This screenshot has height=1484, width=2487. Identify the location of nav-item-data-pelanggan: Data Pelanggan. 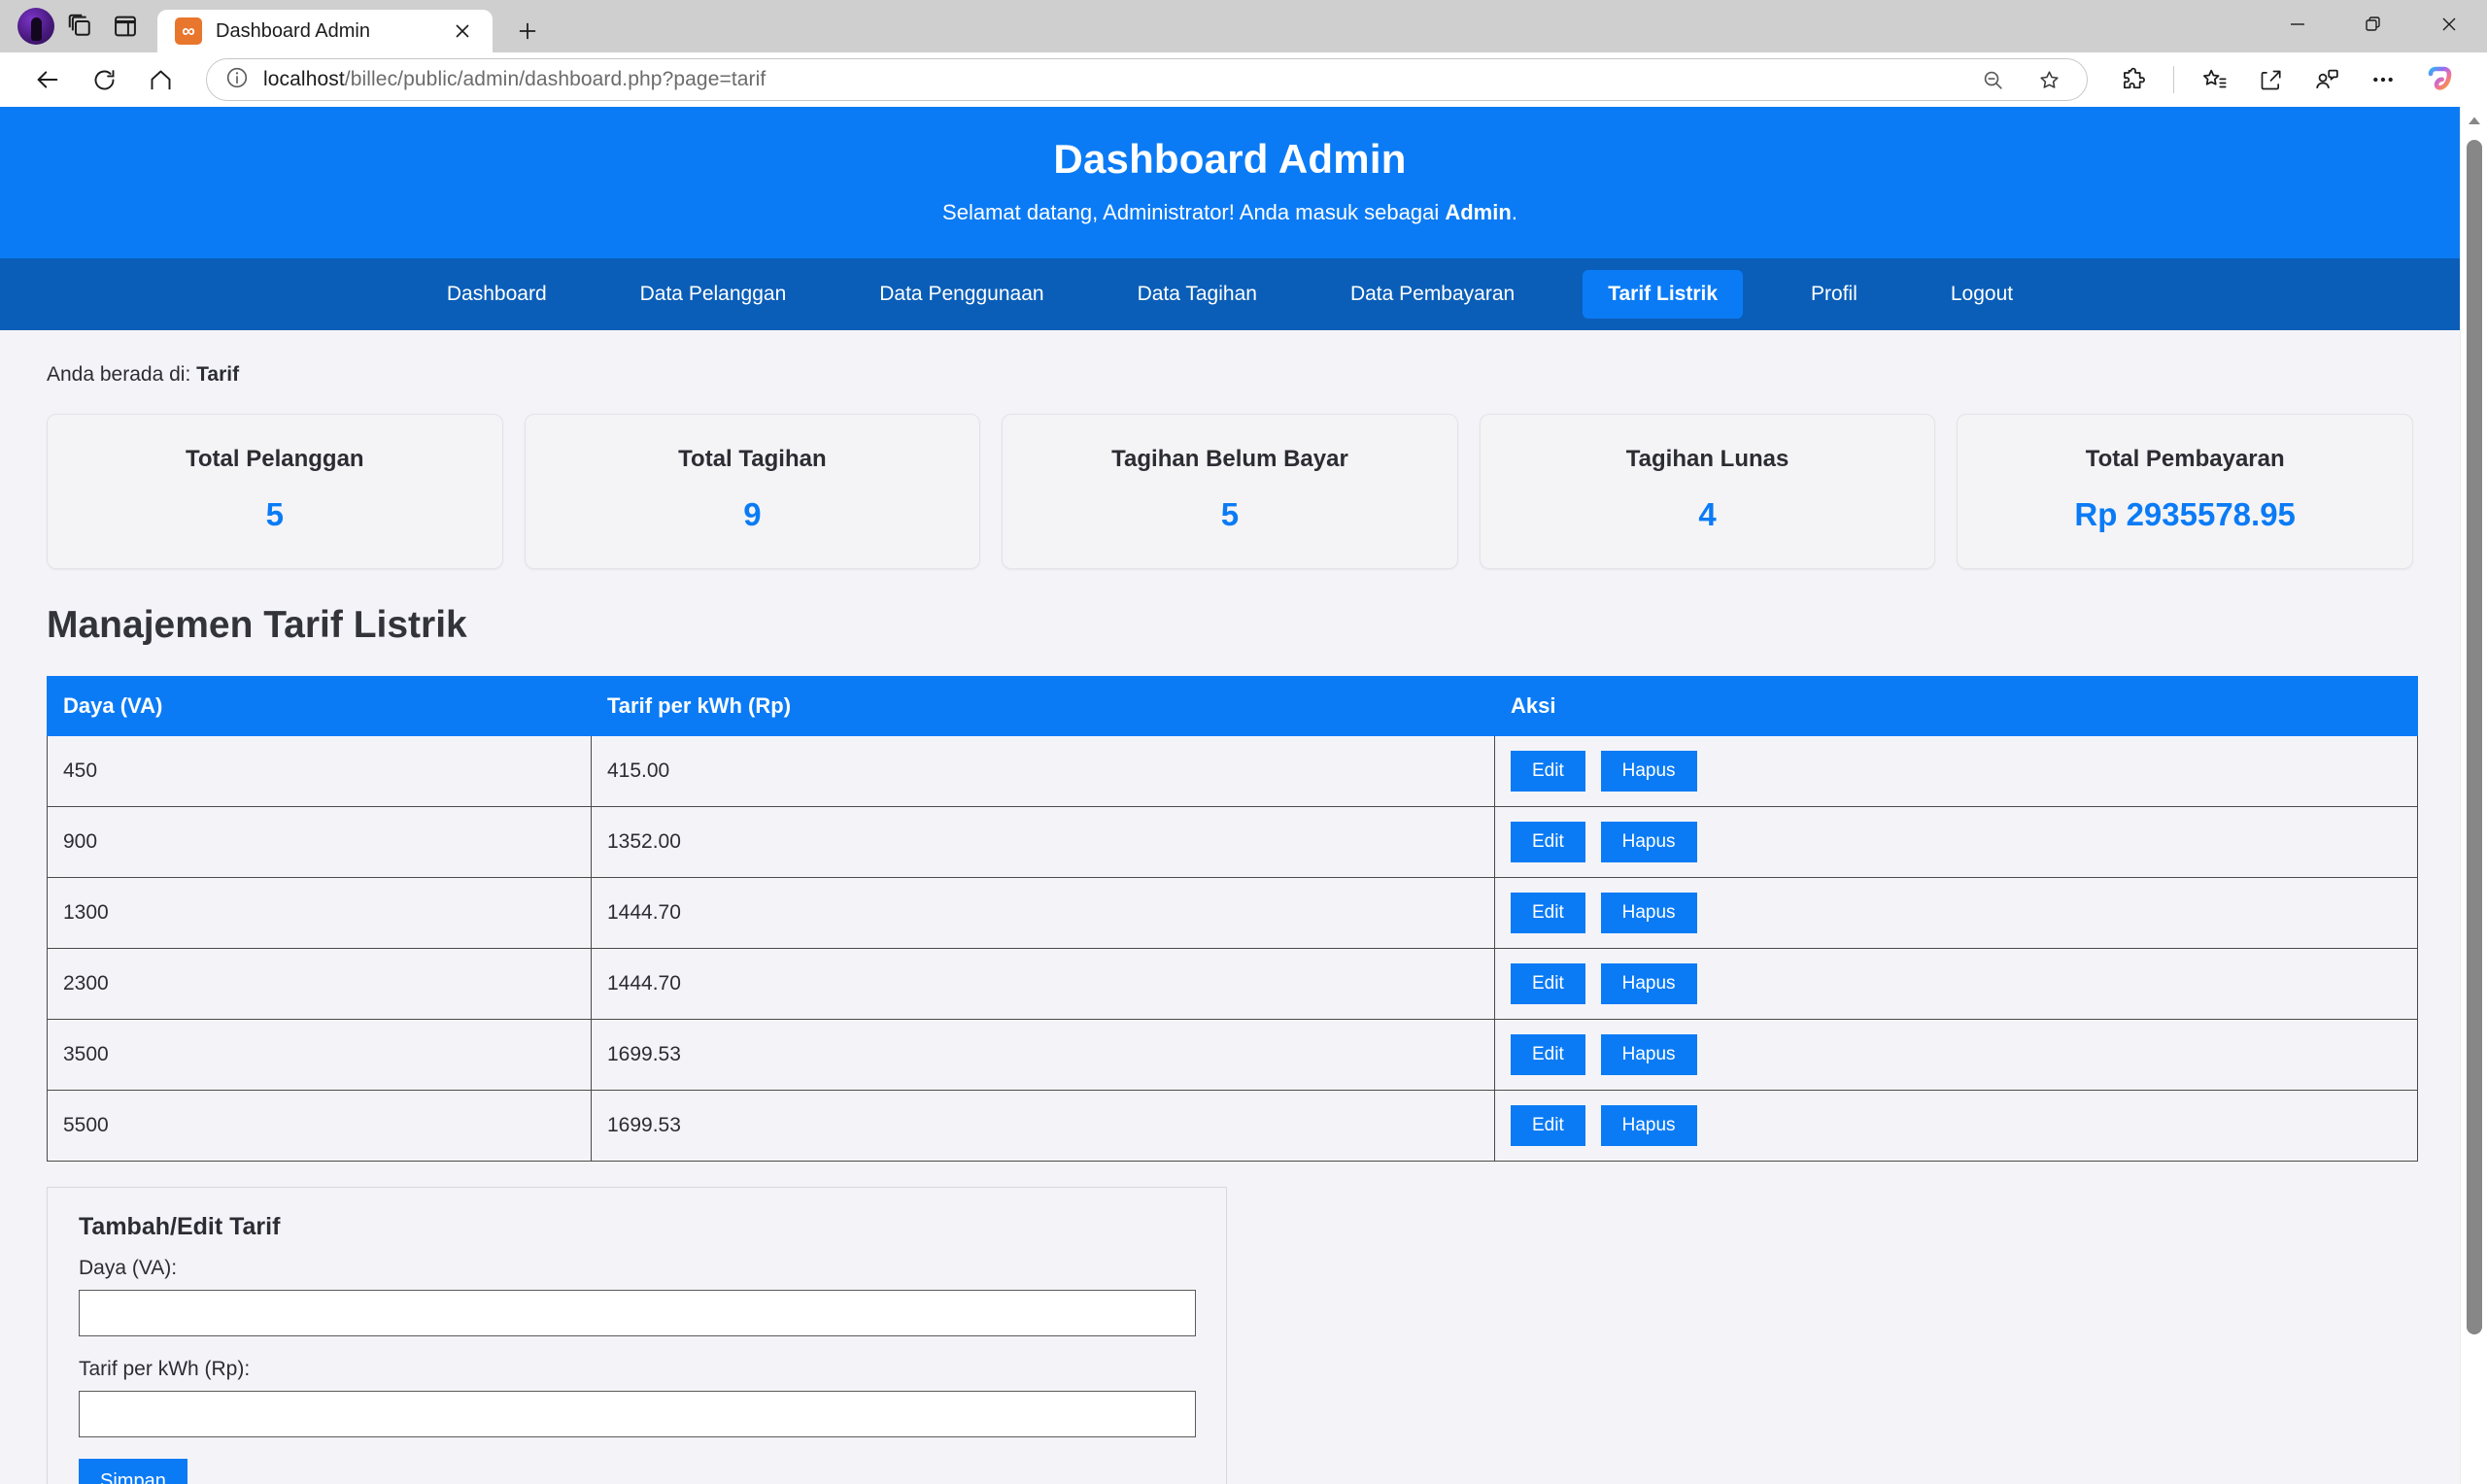
(713, 294).